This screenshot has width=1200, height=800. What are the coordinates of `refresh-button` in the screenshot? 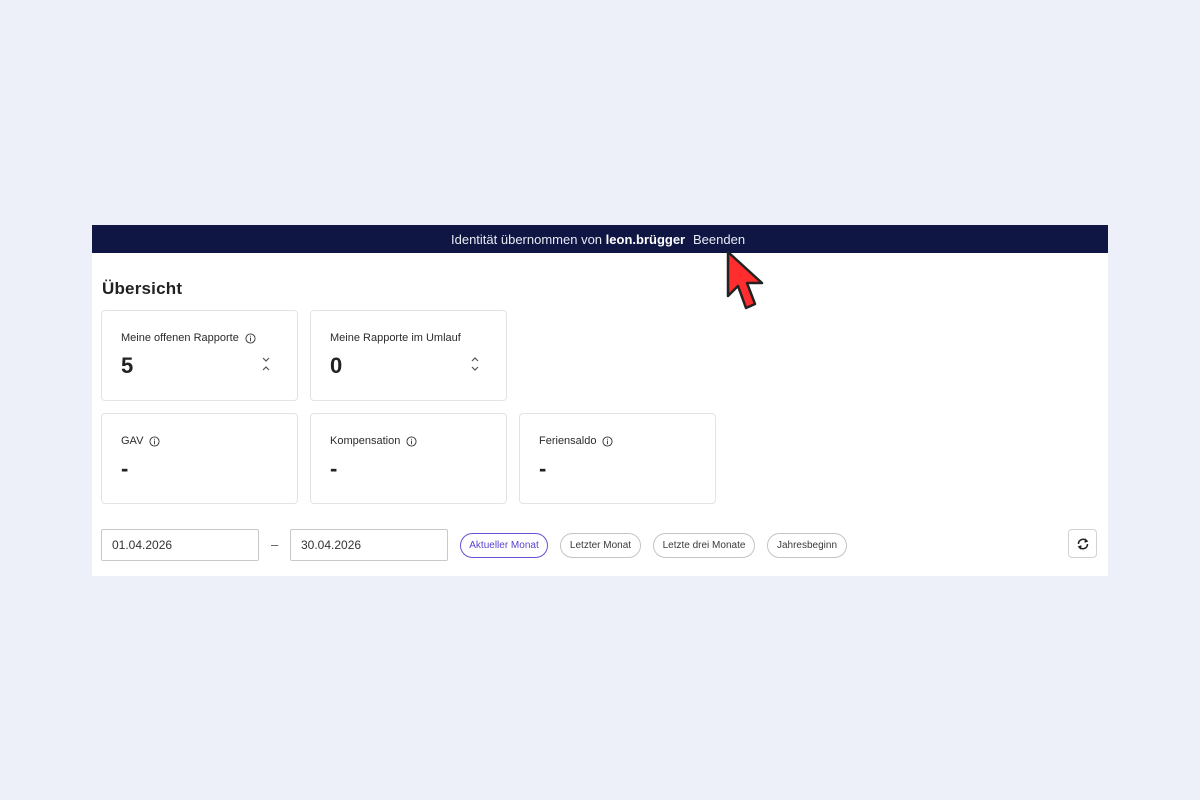 It's located at (1082, 543).